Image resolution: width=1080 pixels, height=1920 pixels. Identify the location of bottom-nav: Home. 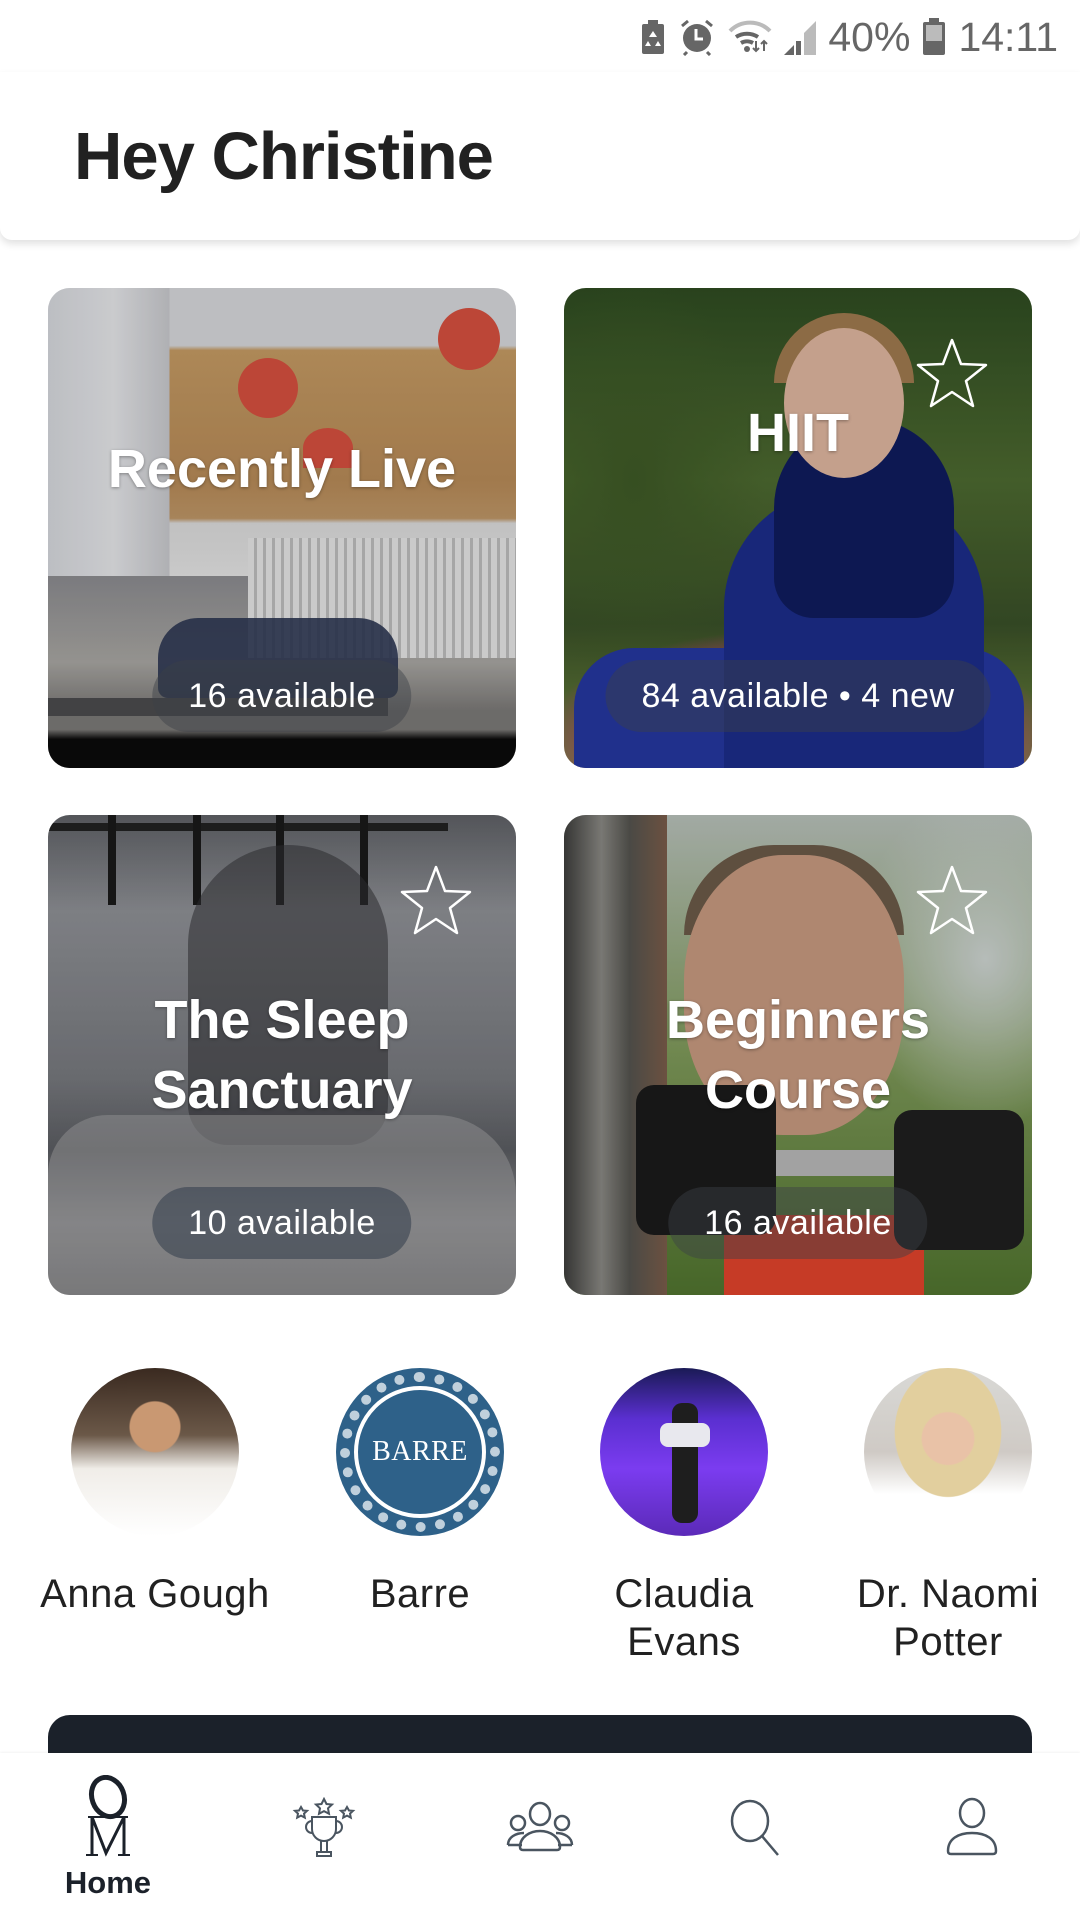
(540, 1836).